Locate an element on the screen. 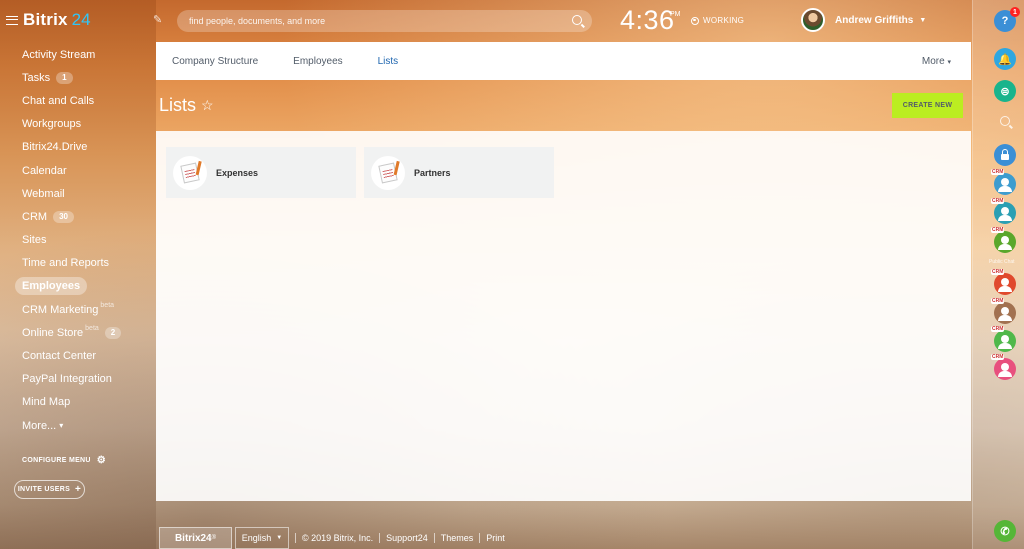 This screenshot has width=1024, height=549. logo-row: Bitrix 24 is located at coordinates (78, 20).